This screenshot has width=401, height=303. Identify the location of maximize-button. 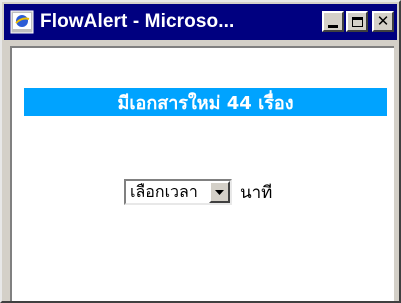
(357, 21).